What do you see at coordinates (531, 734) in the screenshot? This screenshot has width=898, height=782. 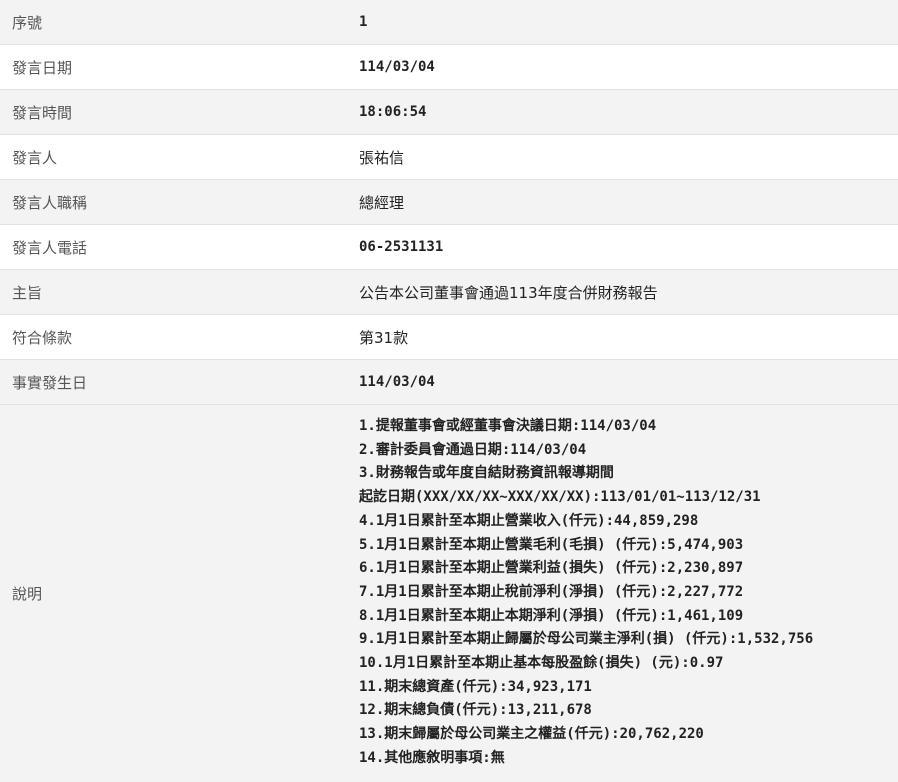 I see `description-line: 13.期末歸屬於母公司業主之權益(仟元):20,762,220` at bounding box center [531, 734].